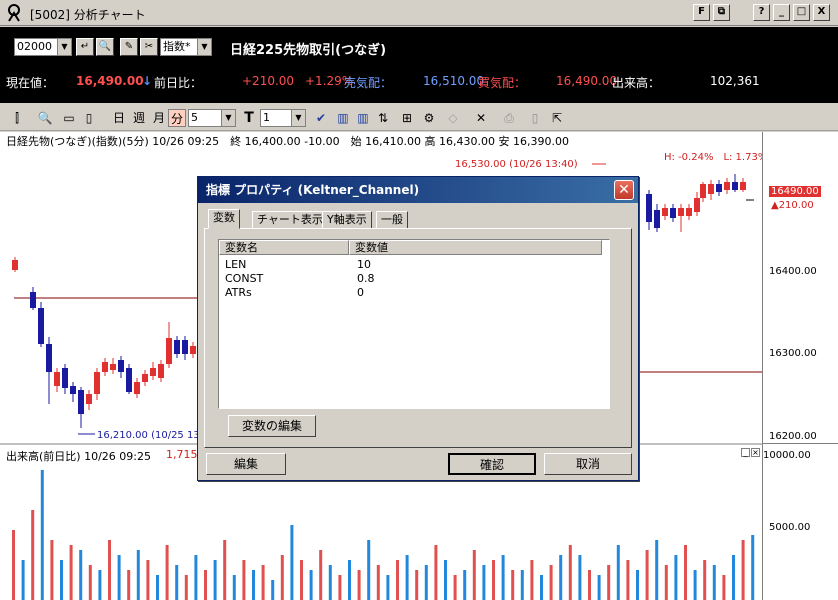  What do you see at coordinates (105, 47) in the screenshot?
I see `search-icon: 🔍` at bounding box center [105, 47].